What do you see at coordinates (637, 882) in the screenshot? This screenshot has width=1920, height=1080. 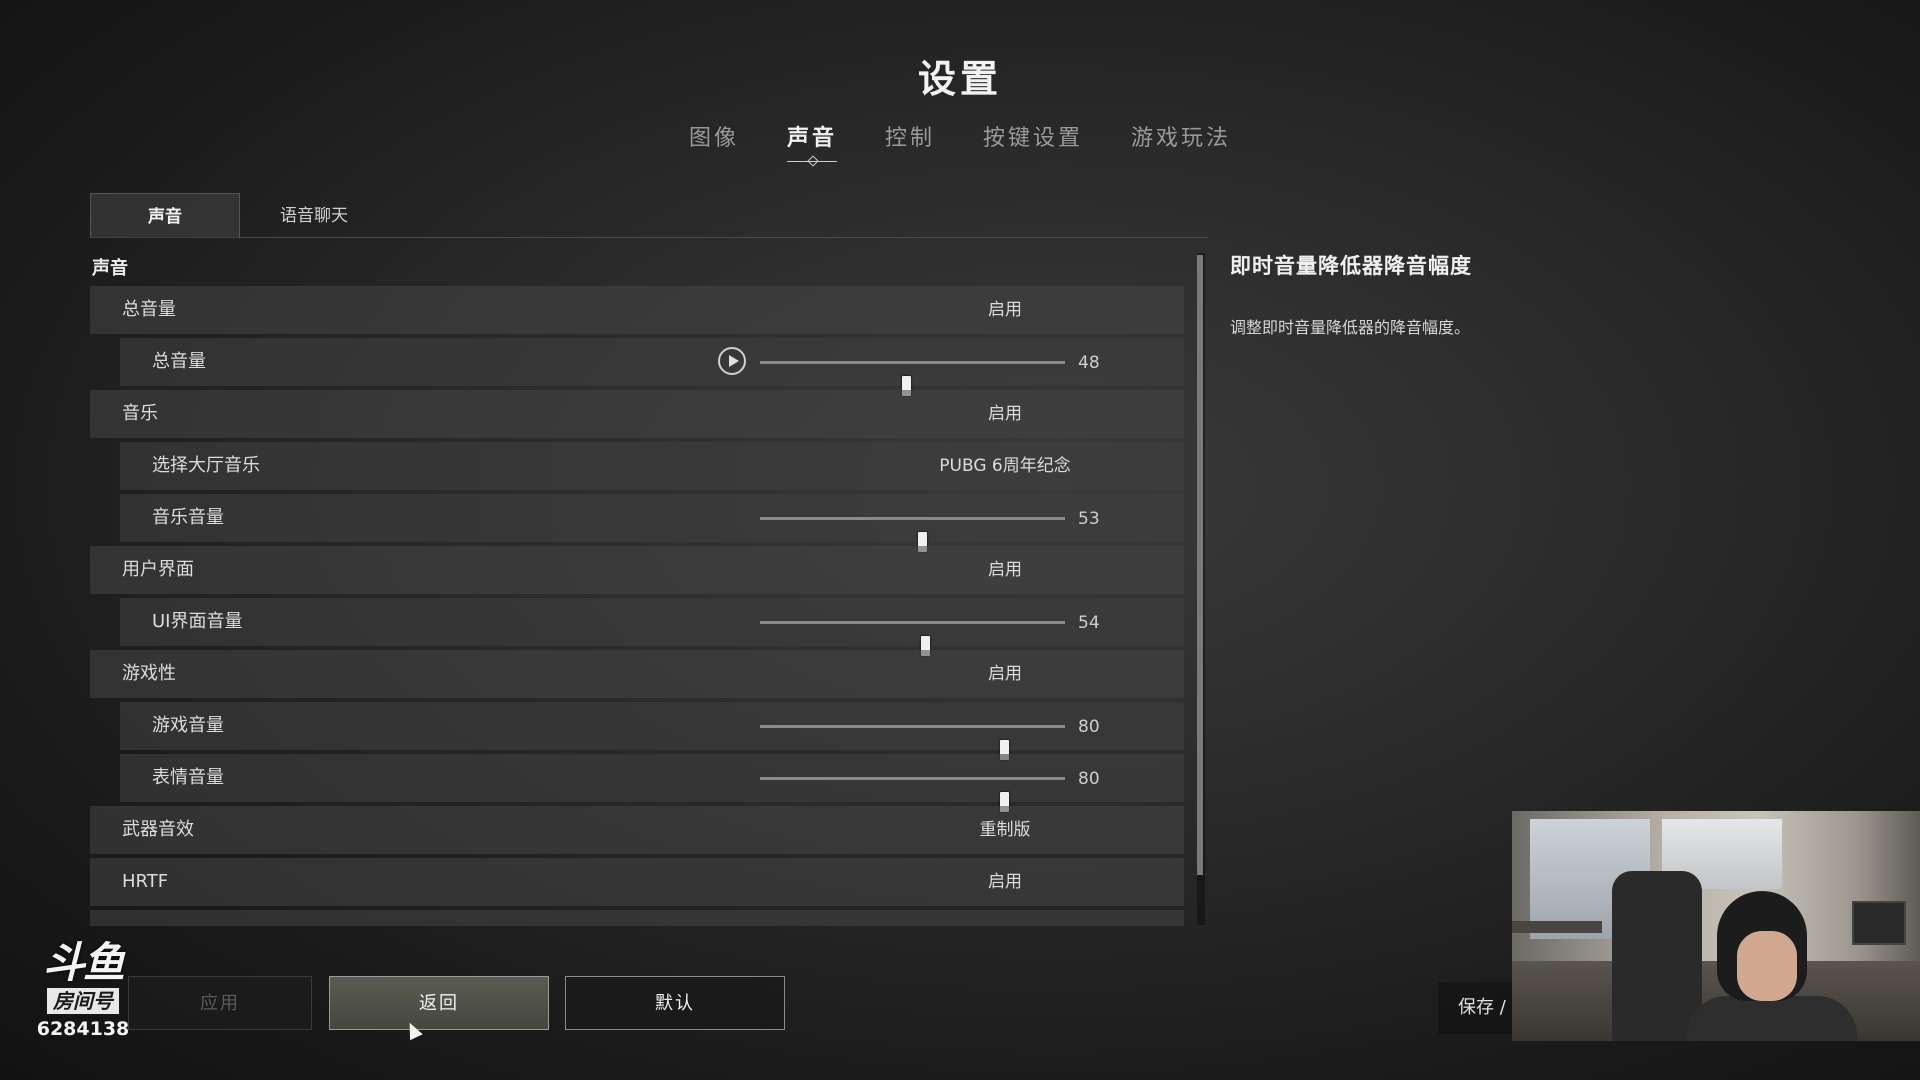 I see `setting-row-hrtf: HRTF 启用` at bounding box center [637, 882].